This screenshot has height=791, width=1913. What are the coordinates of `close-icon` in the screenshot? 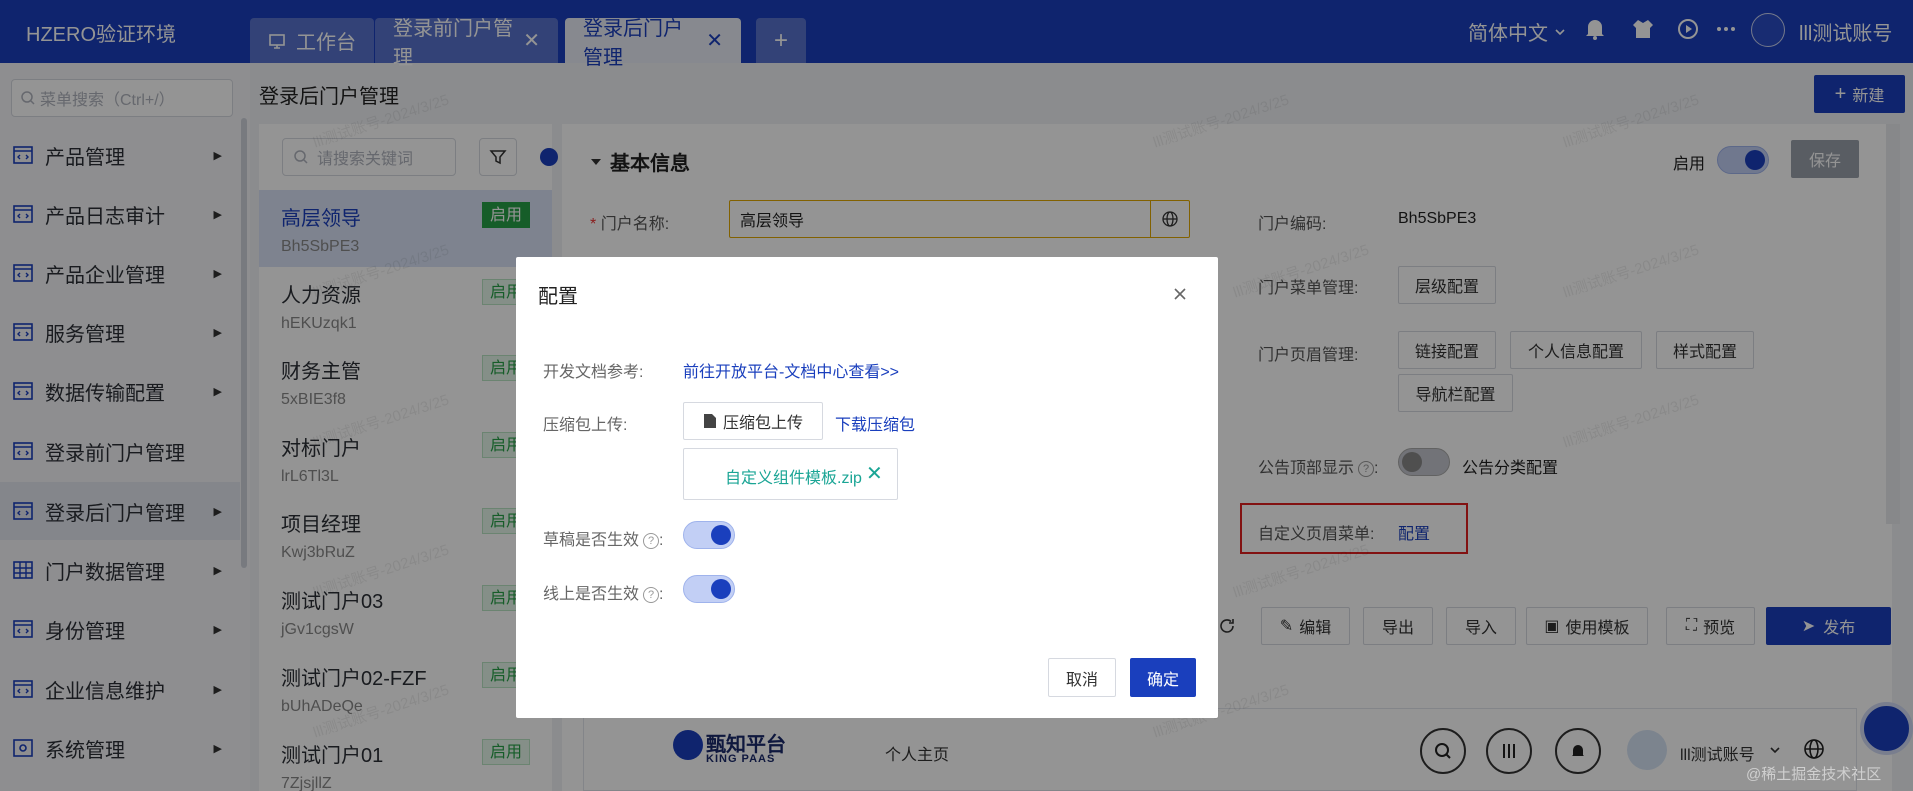 It's located at (1180, 294).